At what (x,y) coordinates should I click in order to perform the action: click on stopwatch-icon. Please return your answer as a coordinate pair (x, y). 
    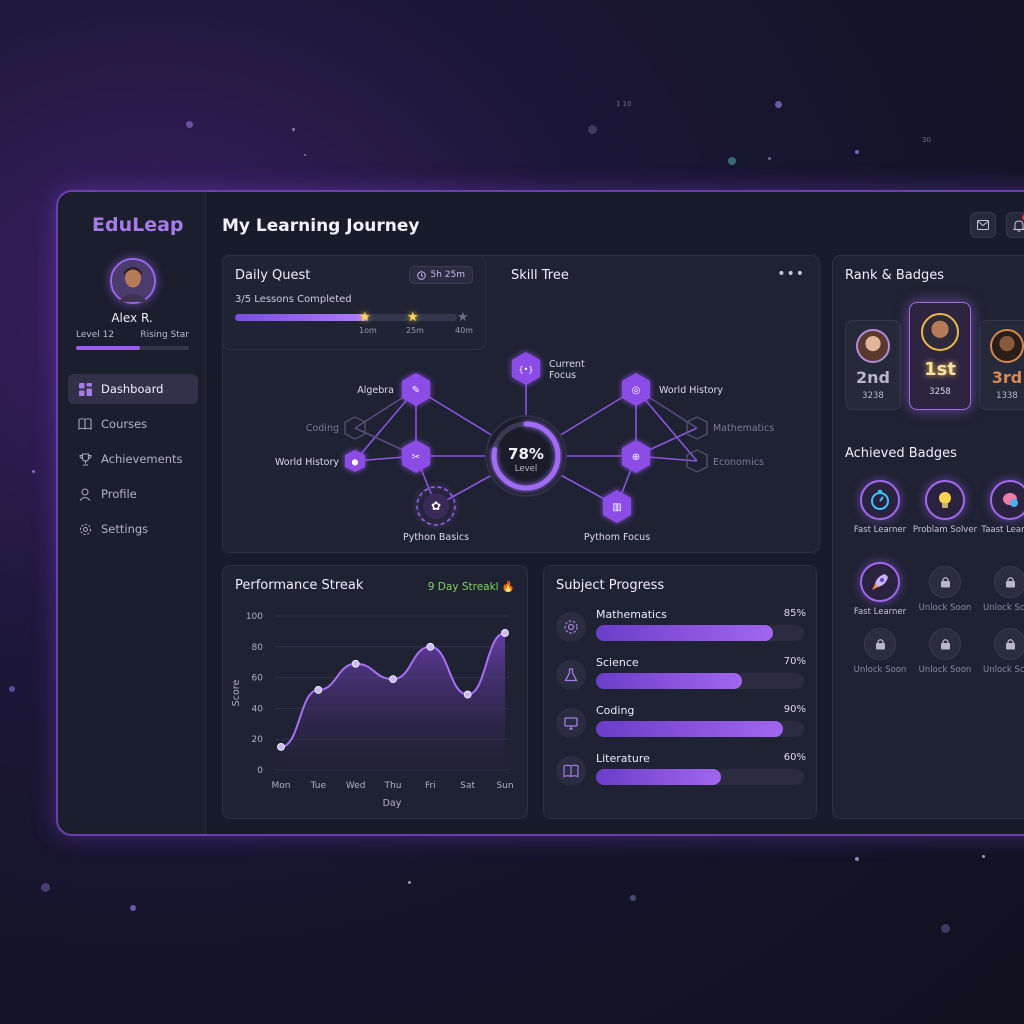
    Looking at the image, I should click on (880, 500).